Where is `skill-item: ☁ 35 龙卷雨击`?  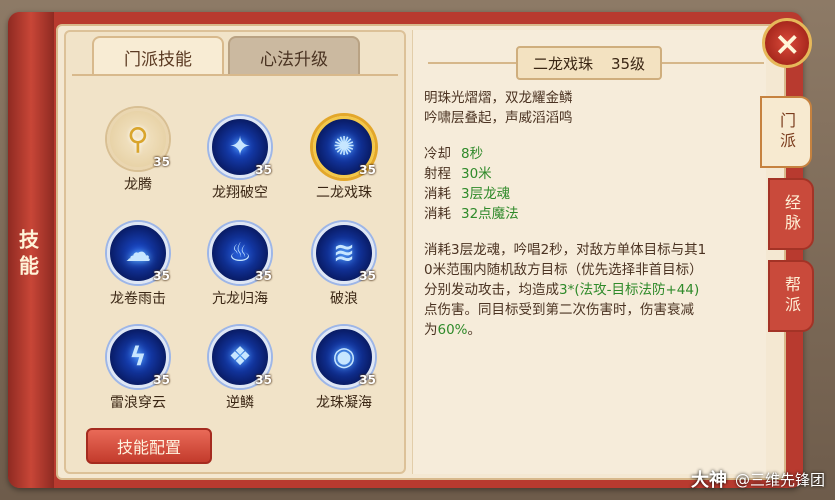 skill-item: ☁ 35 龙卷雨击 is located at coordinates (138, 270).